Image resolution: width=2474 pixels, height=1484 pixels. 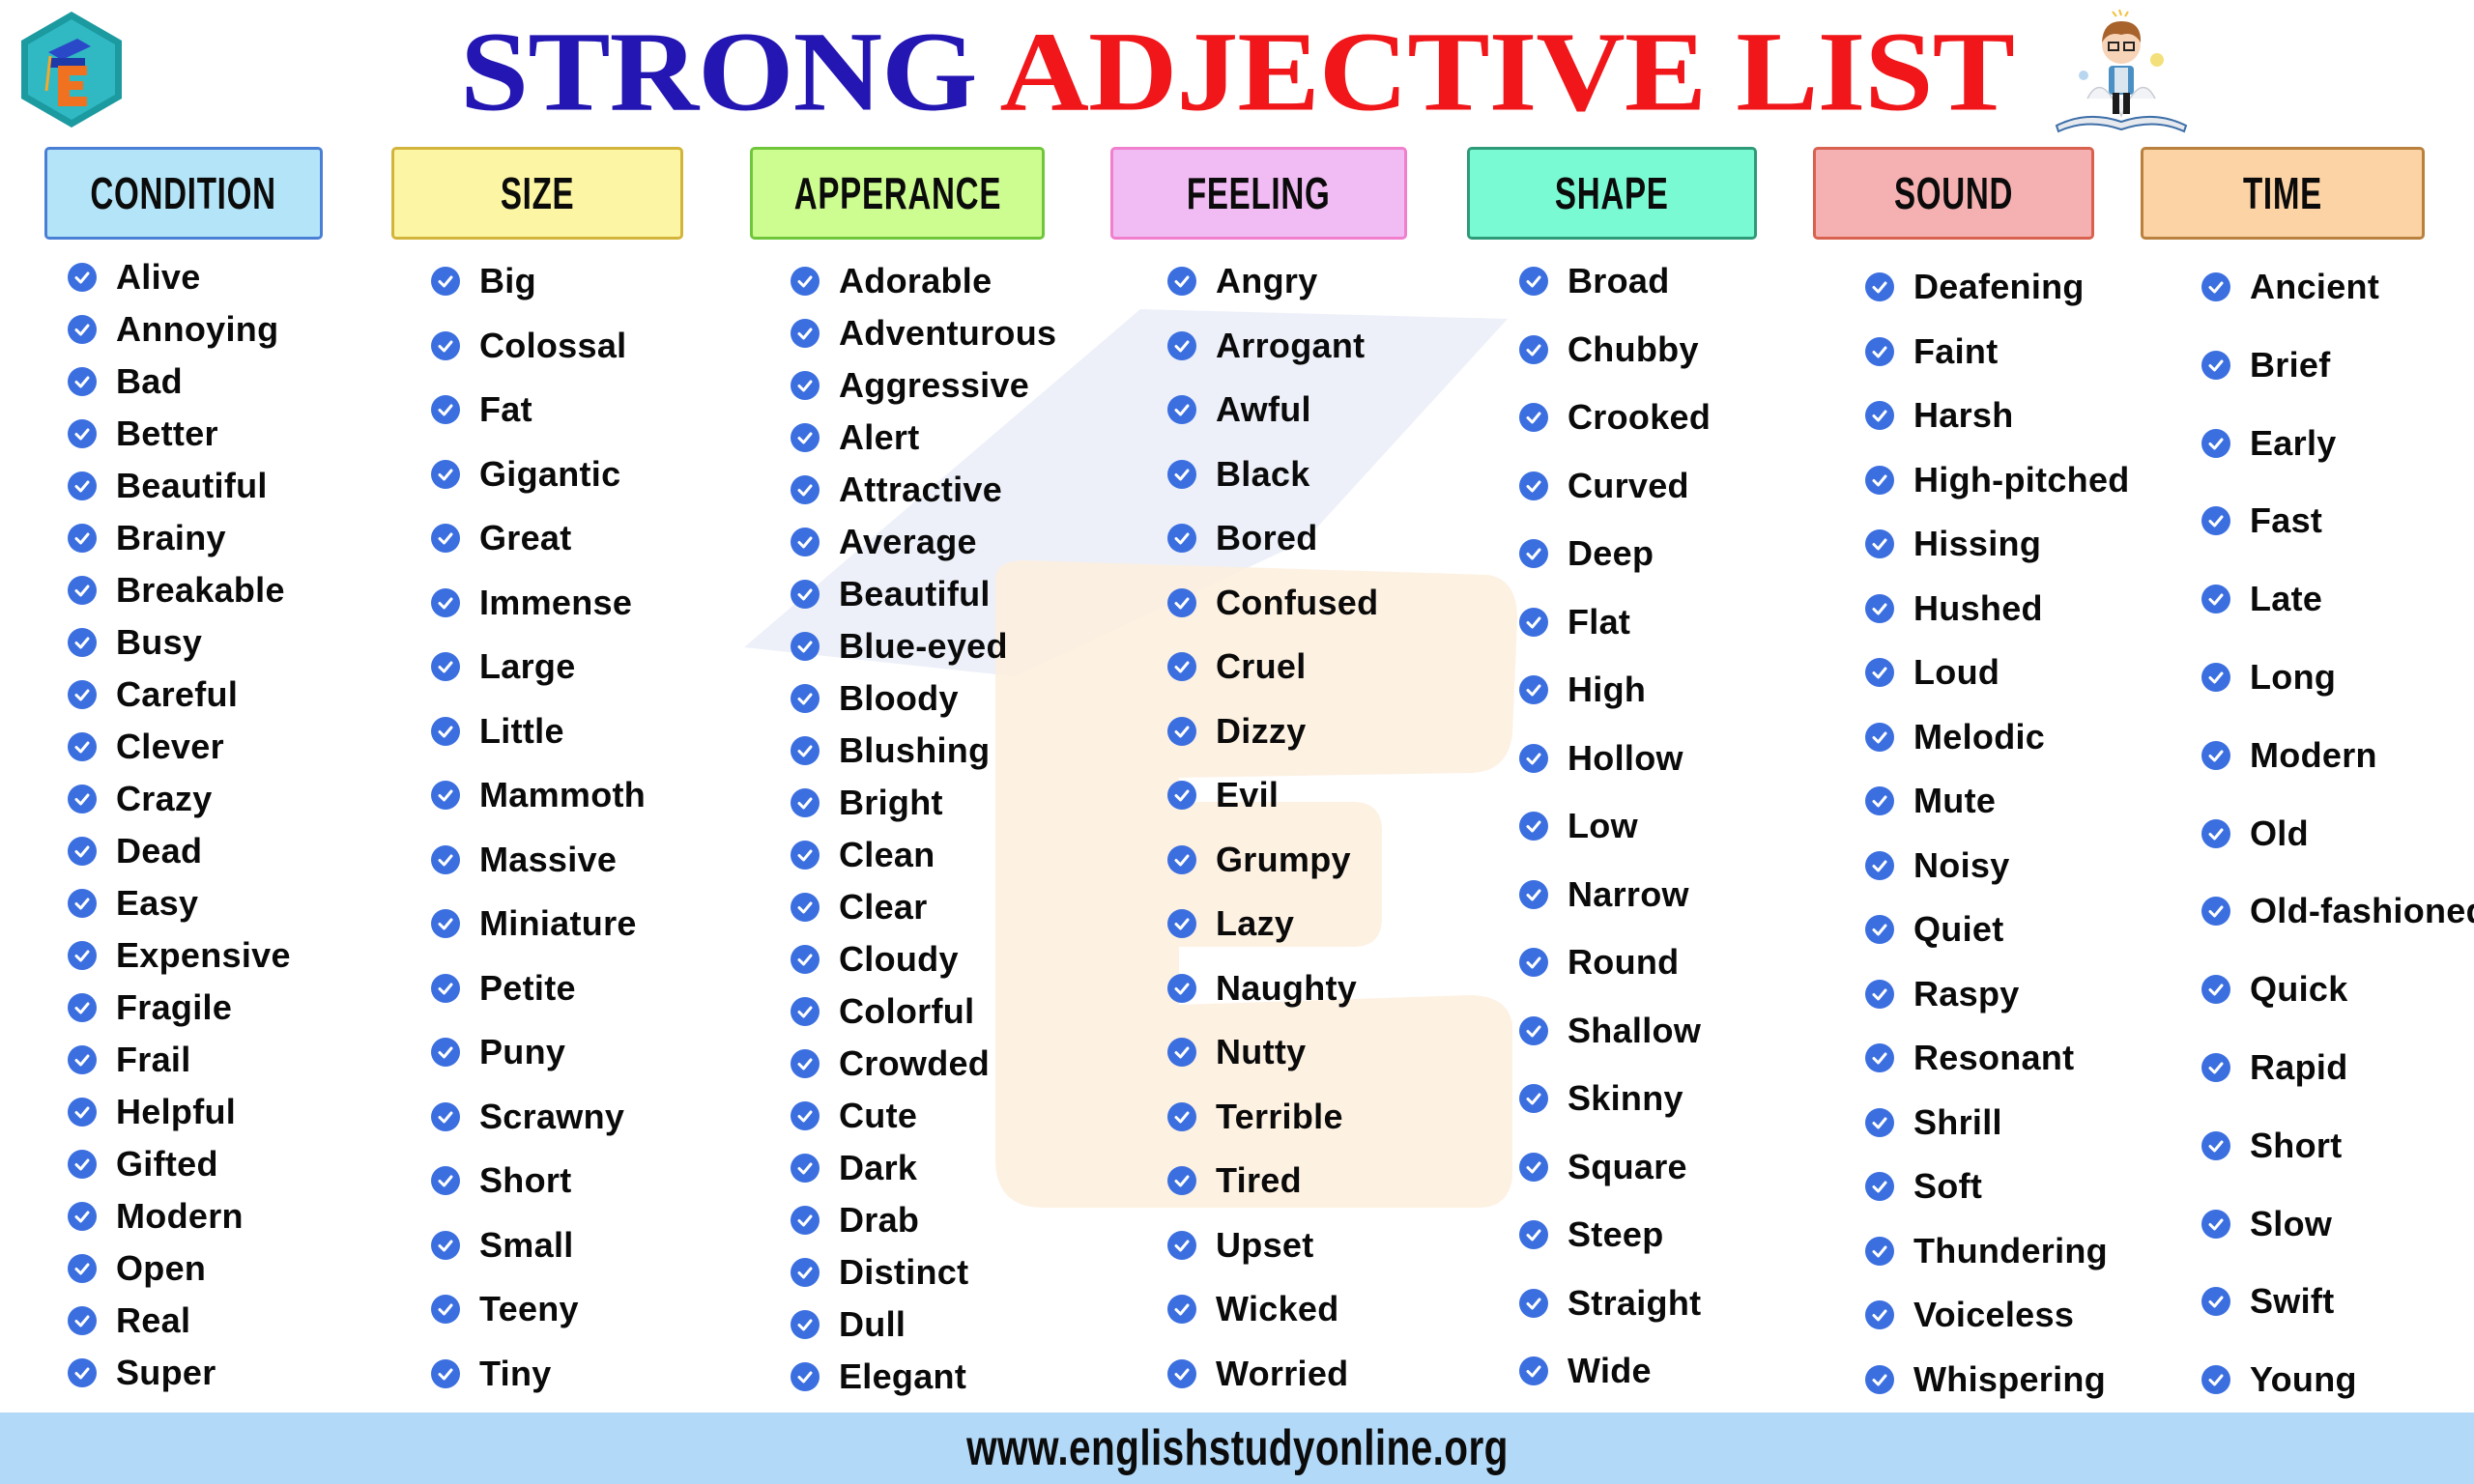 What do you see at coordinates (880, 437) in the screenshot?
I see `adjective-label: Alert` at bounding box center [880, 437].